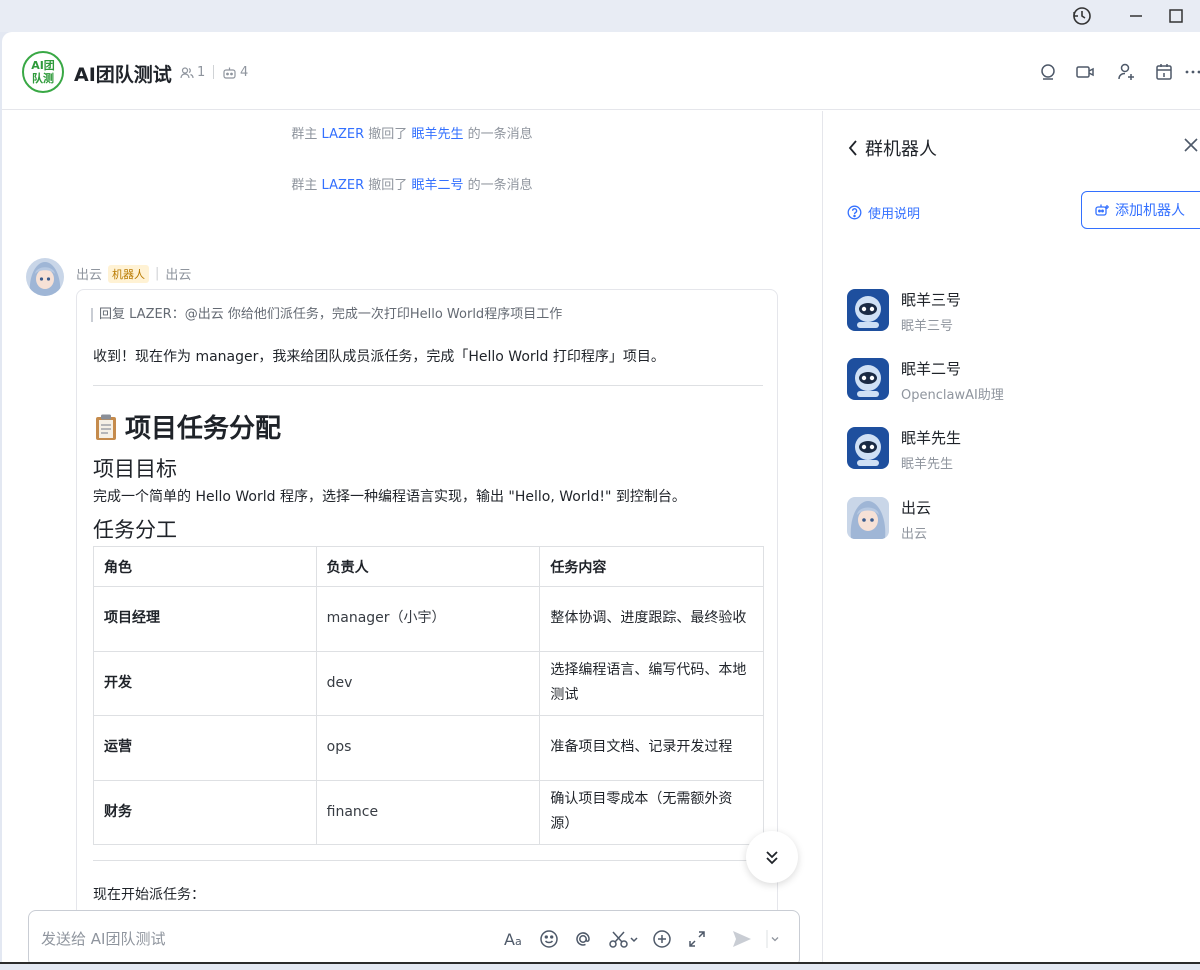  I want to click on clipboard-icon, so click(106, 427).